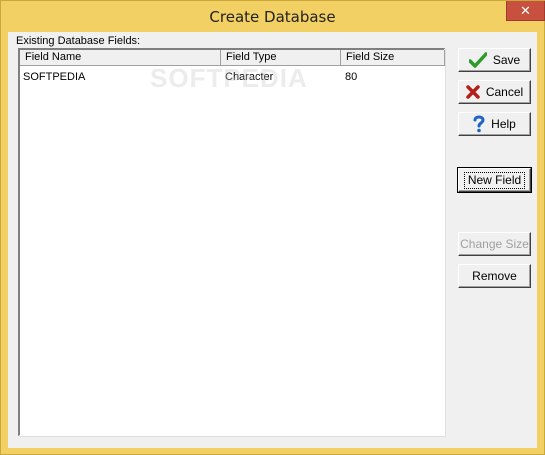 The width and height of the screenshot is (545, 455). I want to click on existing-fields-label: Existing Database Fields:, so click(78, 41).